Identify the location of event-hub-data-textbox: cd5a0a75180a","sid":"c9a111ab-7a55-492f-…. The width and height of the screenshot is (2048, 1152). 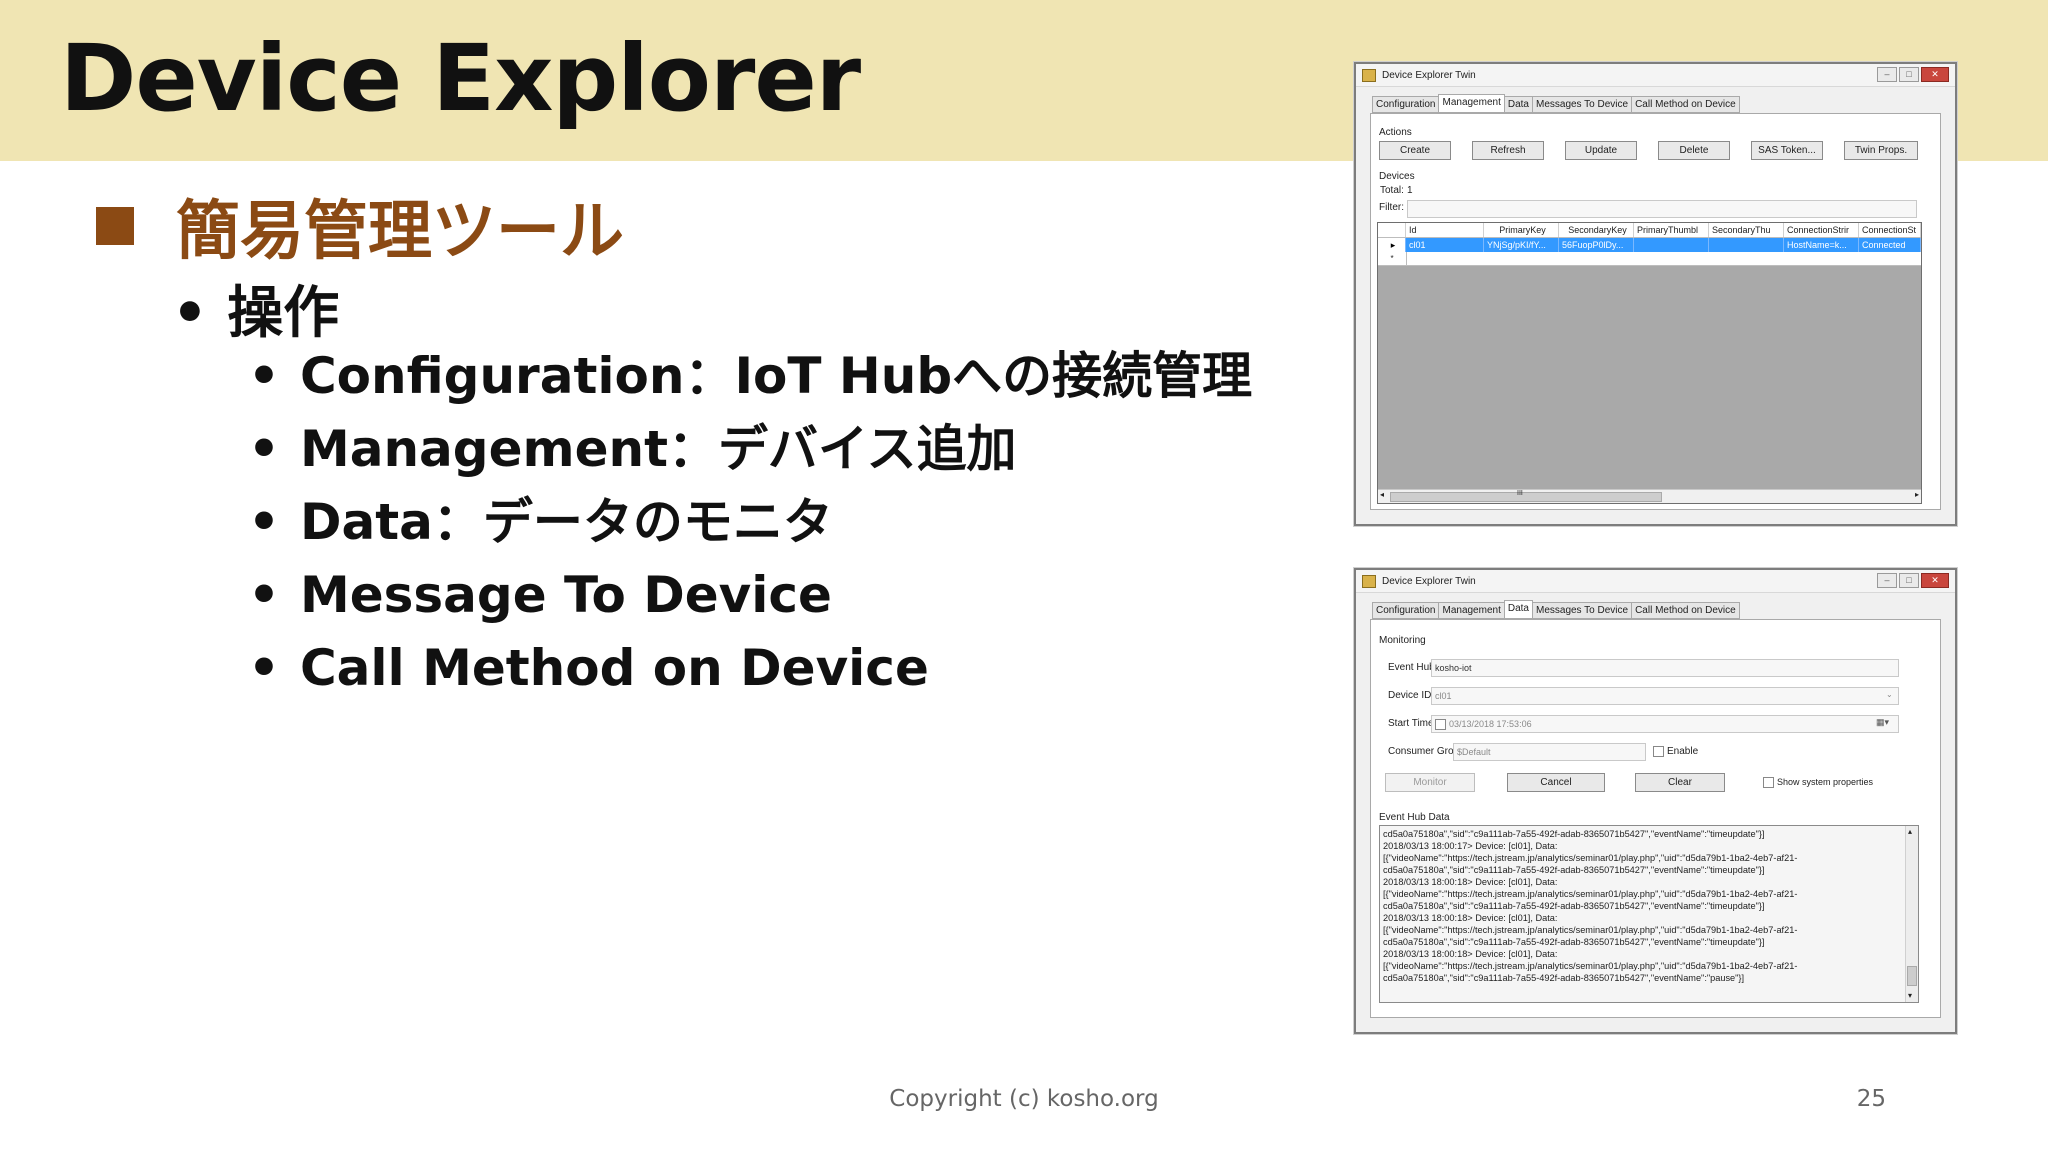
(1649, 914).